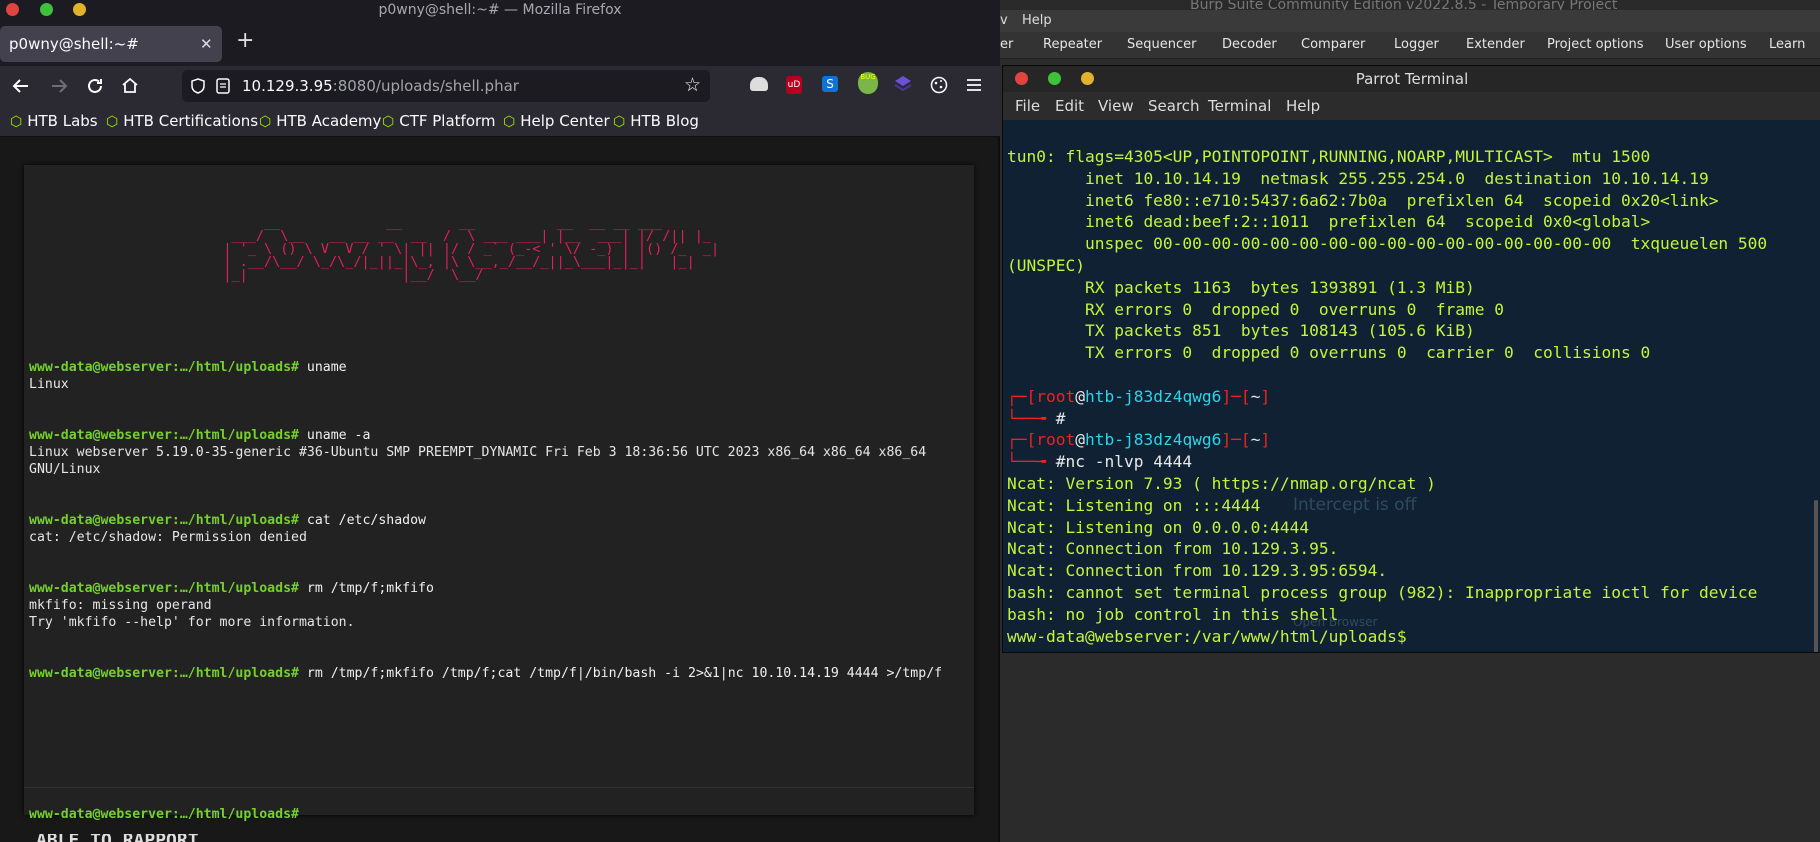 Image resolution: width=1820 pixels, height=842 pixels. I want to click on bookmark-htb-blog: ⬡ HTB Blog, so click(656, 121).